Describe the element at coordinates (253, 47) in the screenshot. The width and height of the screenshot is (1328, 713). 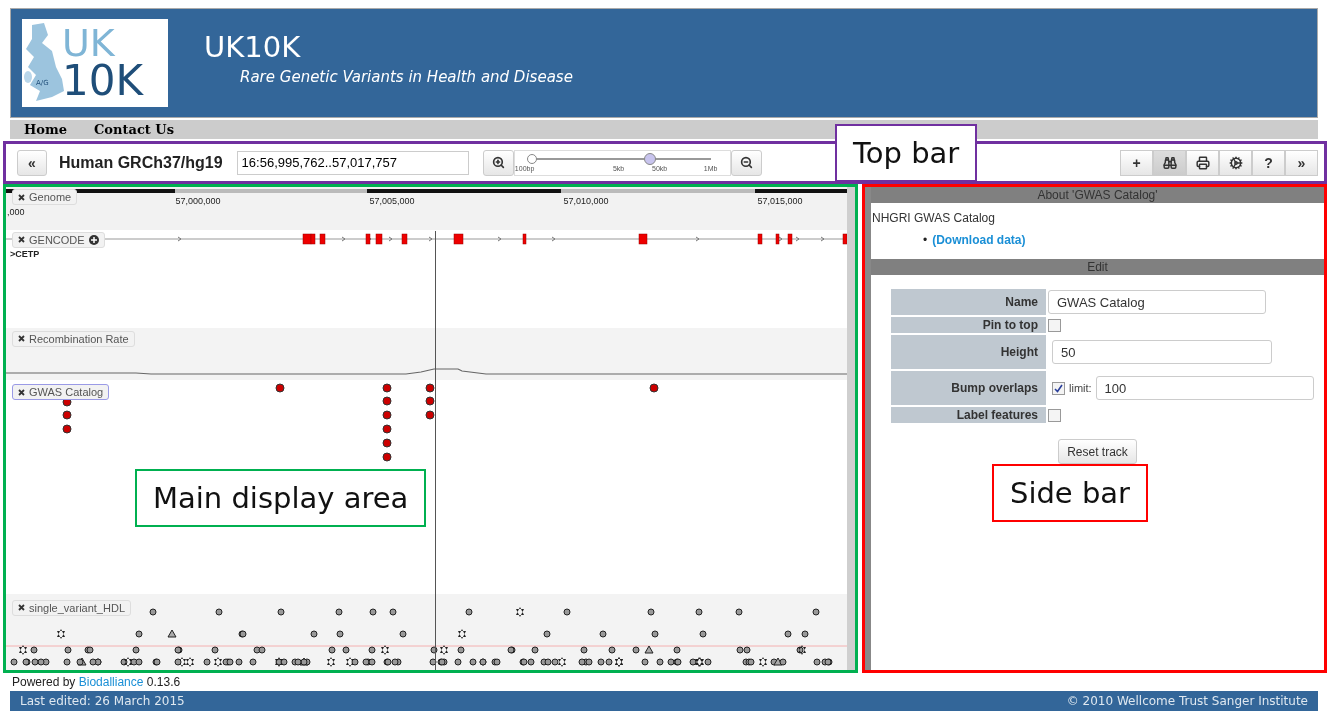
I see `site-title: UK10K` at that location.